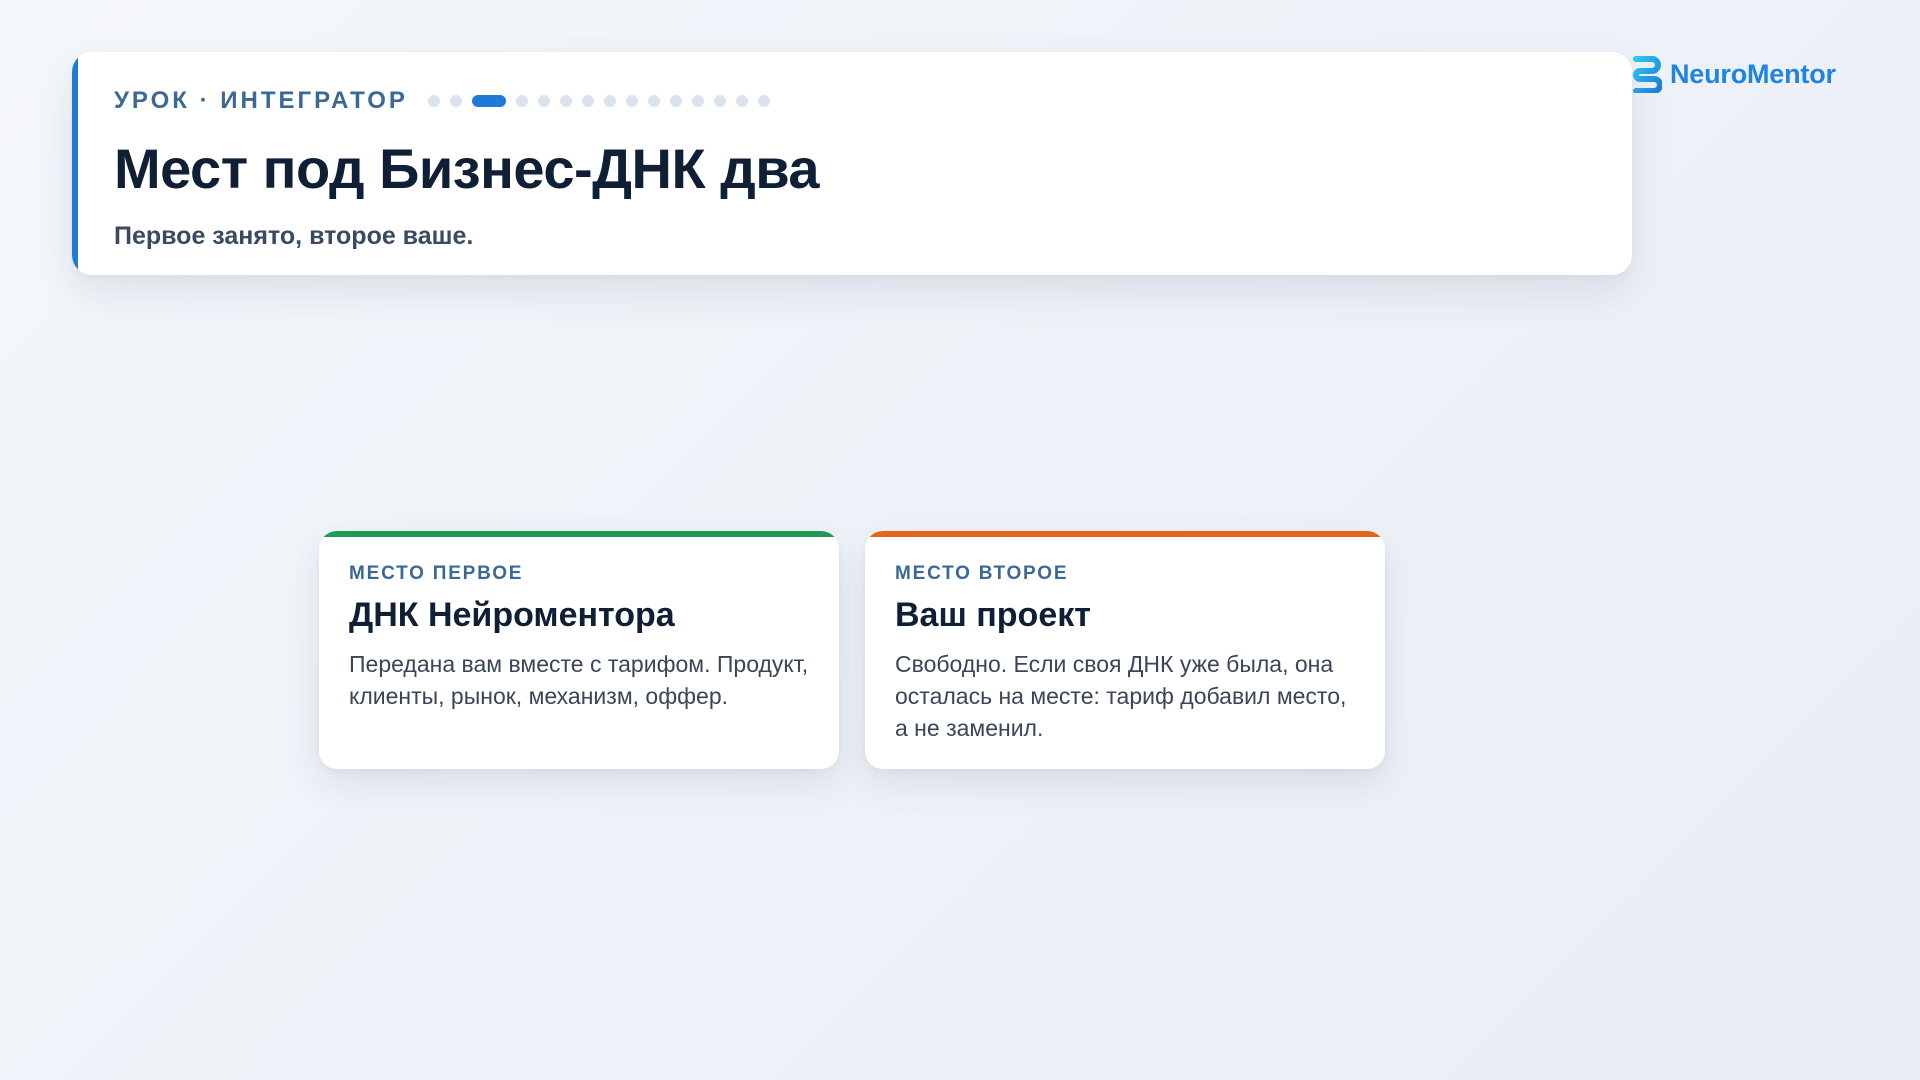 The width and height of the screenshot is (1920, 1080). Describe the element at coordinates (873, 101) in the screenshot. I see `header-top: УРОК · ИНТЕГРАТОР` at that location.